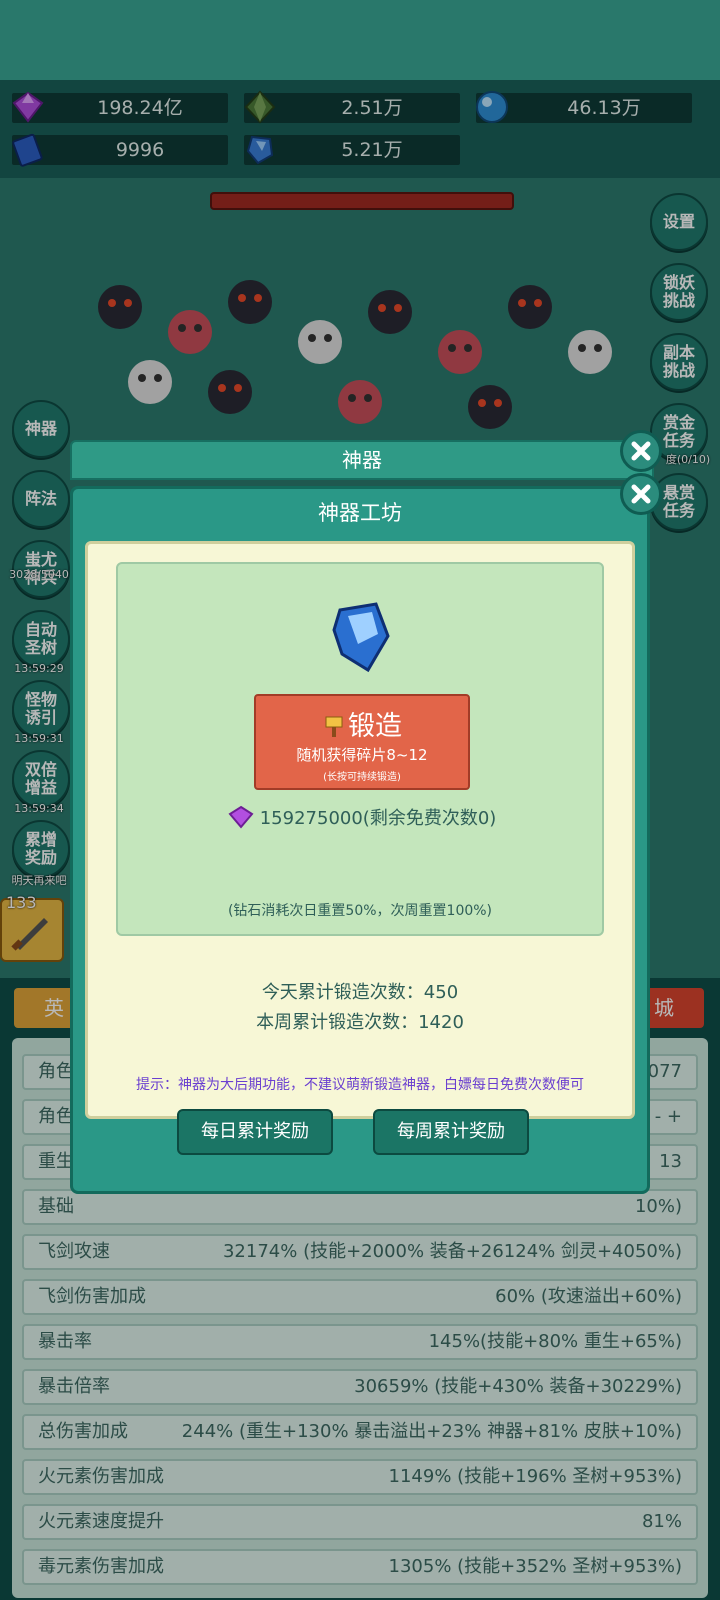  I want to click on forge-hint: (长按可持续锻造), so click(362, 777).